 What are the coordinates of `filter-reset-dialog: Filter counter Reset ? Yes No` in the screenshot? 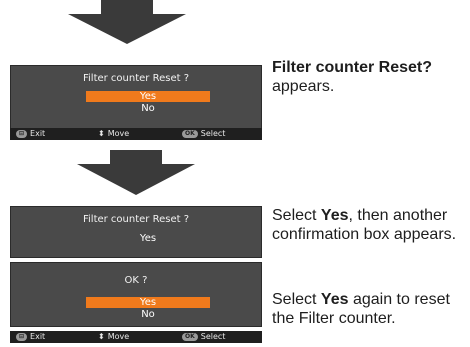 It's located at (136, 97).